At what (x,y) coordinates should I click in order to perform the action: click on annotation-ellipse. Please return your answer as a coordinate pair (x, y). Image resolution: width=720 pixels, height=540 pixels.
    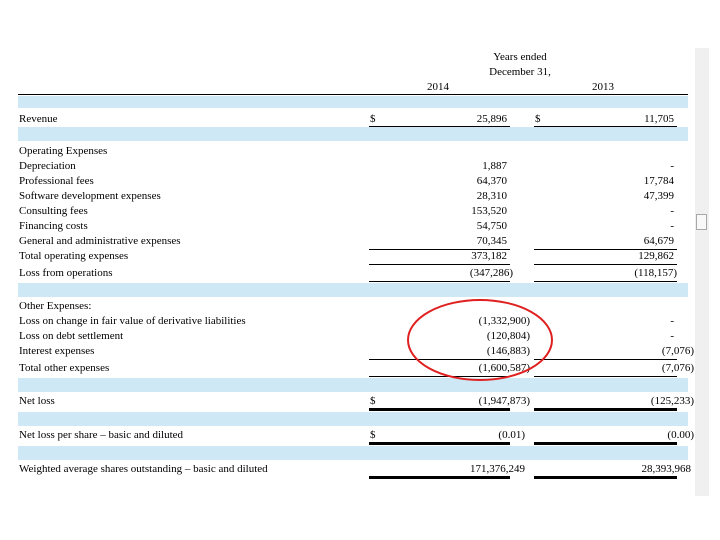
    Looking at the image, I should click on (480, 340).